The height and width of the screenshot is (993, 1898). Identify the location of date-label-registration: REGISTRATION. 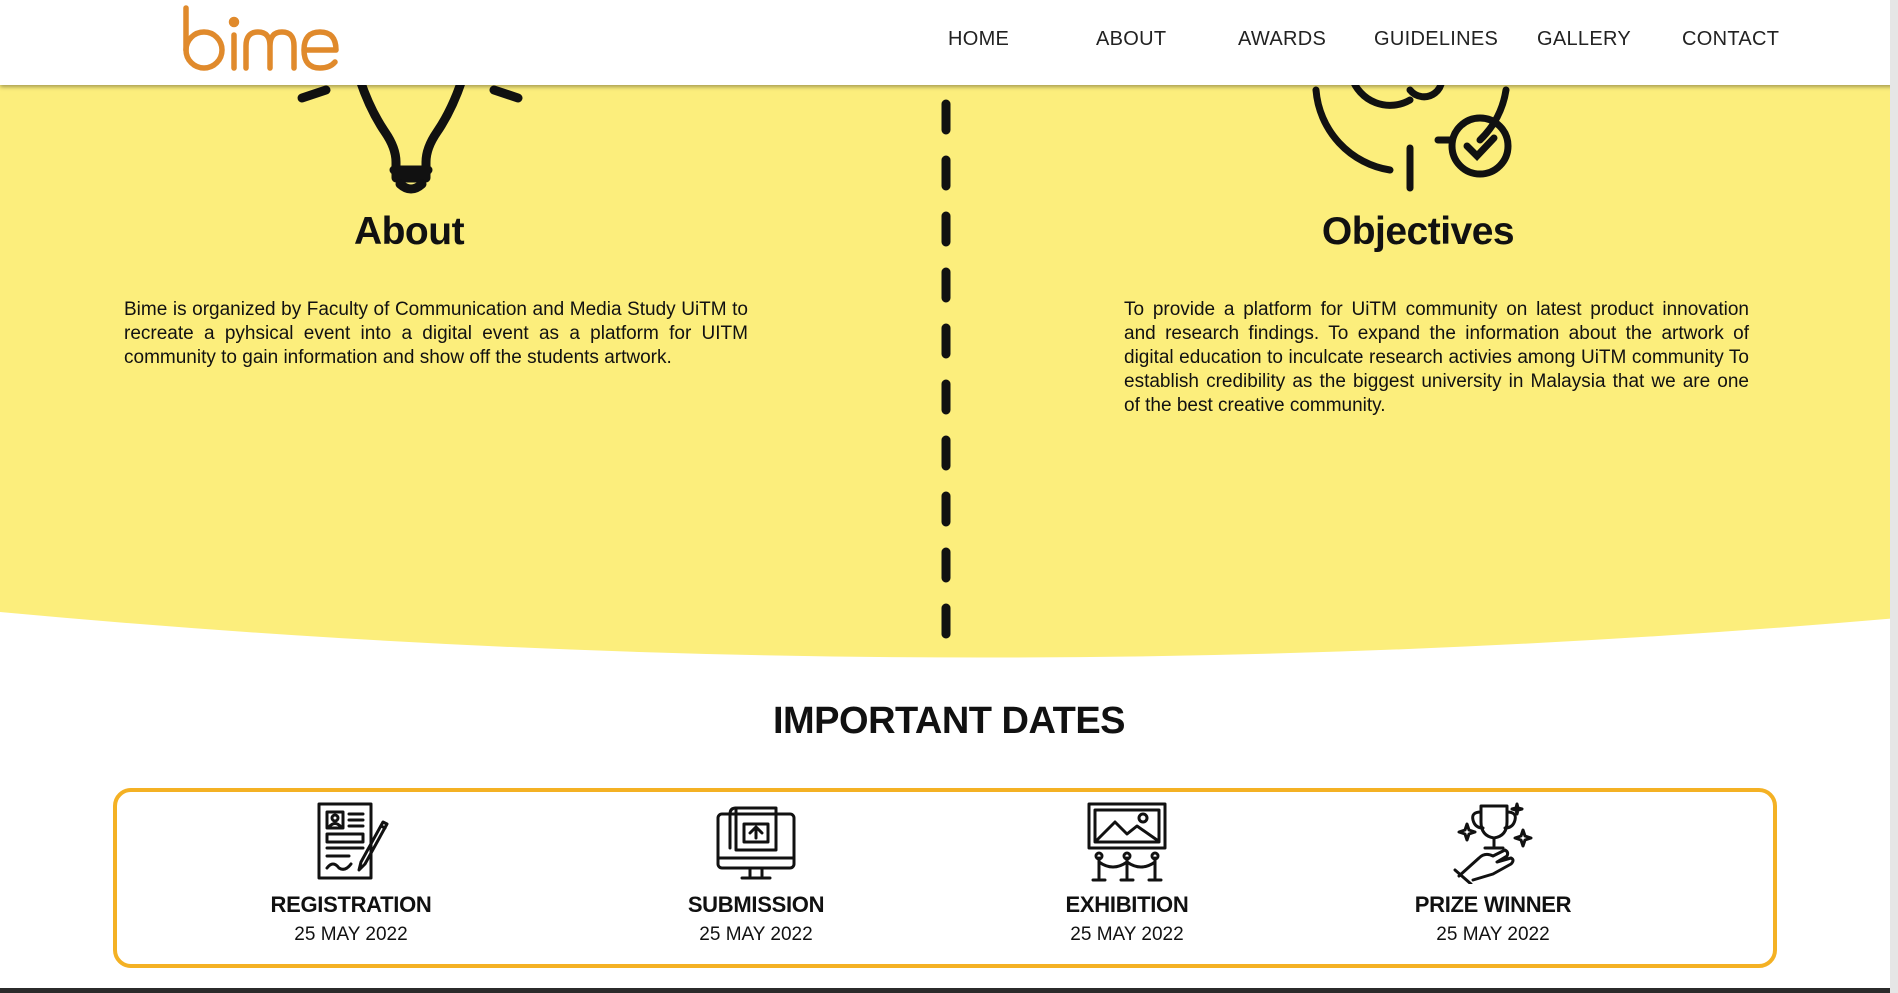
(351, 904).